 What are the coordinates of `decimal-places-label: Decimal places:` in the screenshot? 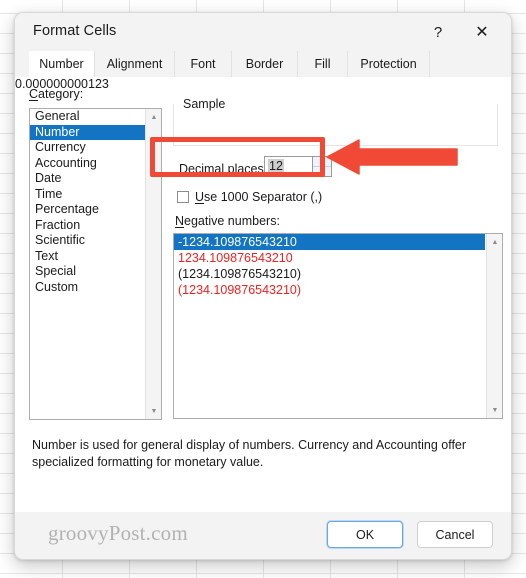 It's located at (223, 169).